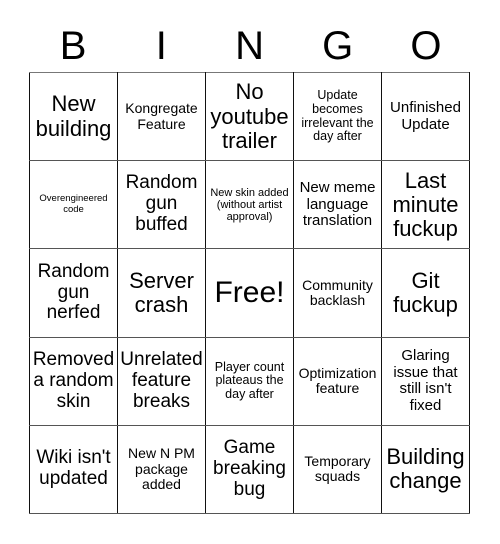 This screenshot has height=544, width=500. What do you see at coordinates (425, 205) in the screenshot?
I see `bingo-cell: Last minute fuckup` at bounding box center [425, 205].